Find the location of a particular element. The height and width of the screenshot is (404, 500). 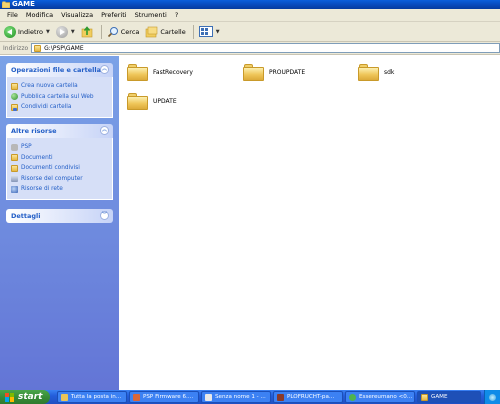

globe-icon is located at coordinates (14, 97).